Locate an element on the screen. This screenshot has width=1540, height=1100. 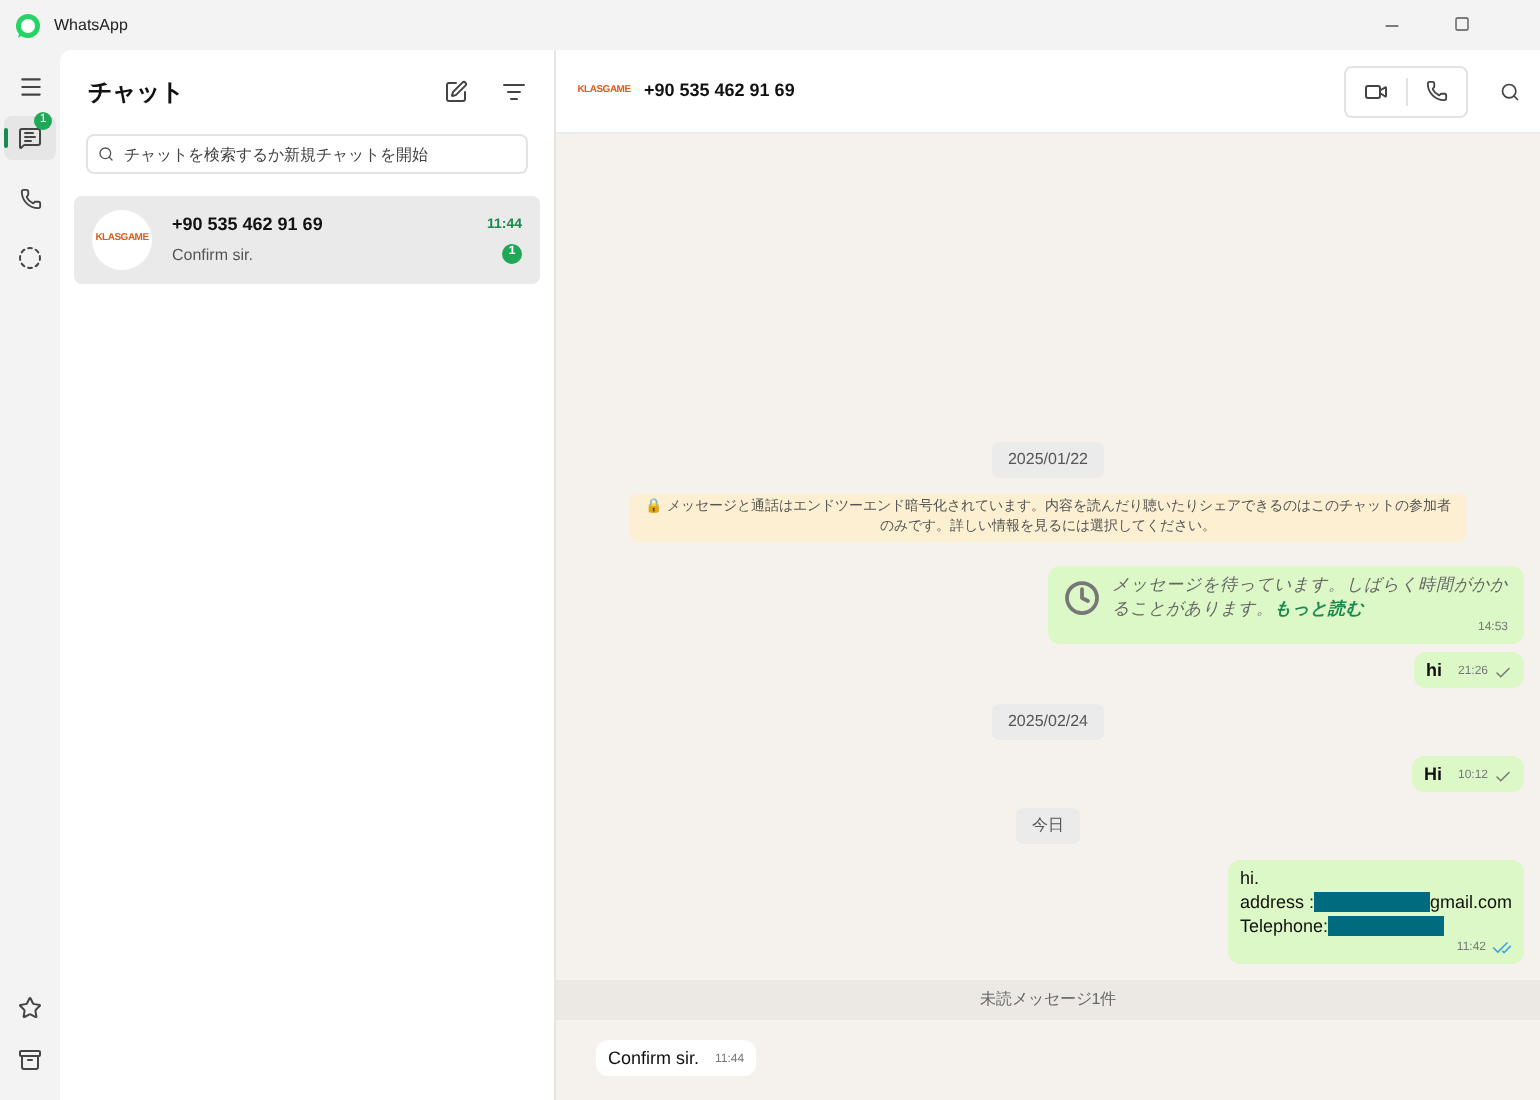
date-chip: 2025/01/22 is located at coordinates (1048, 460).